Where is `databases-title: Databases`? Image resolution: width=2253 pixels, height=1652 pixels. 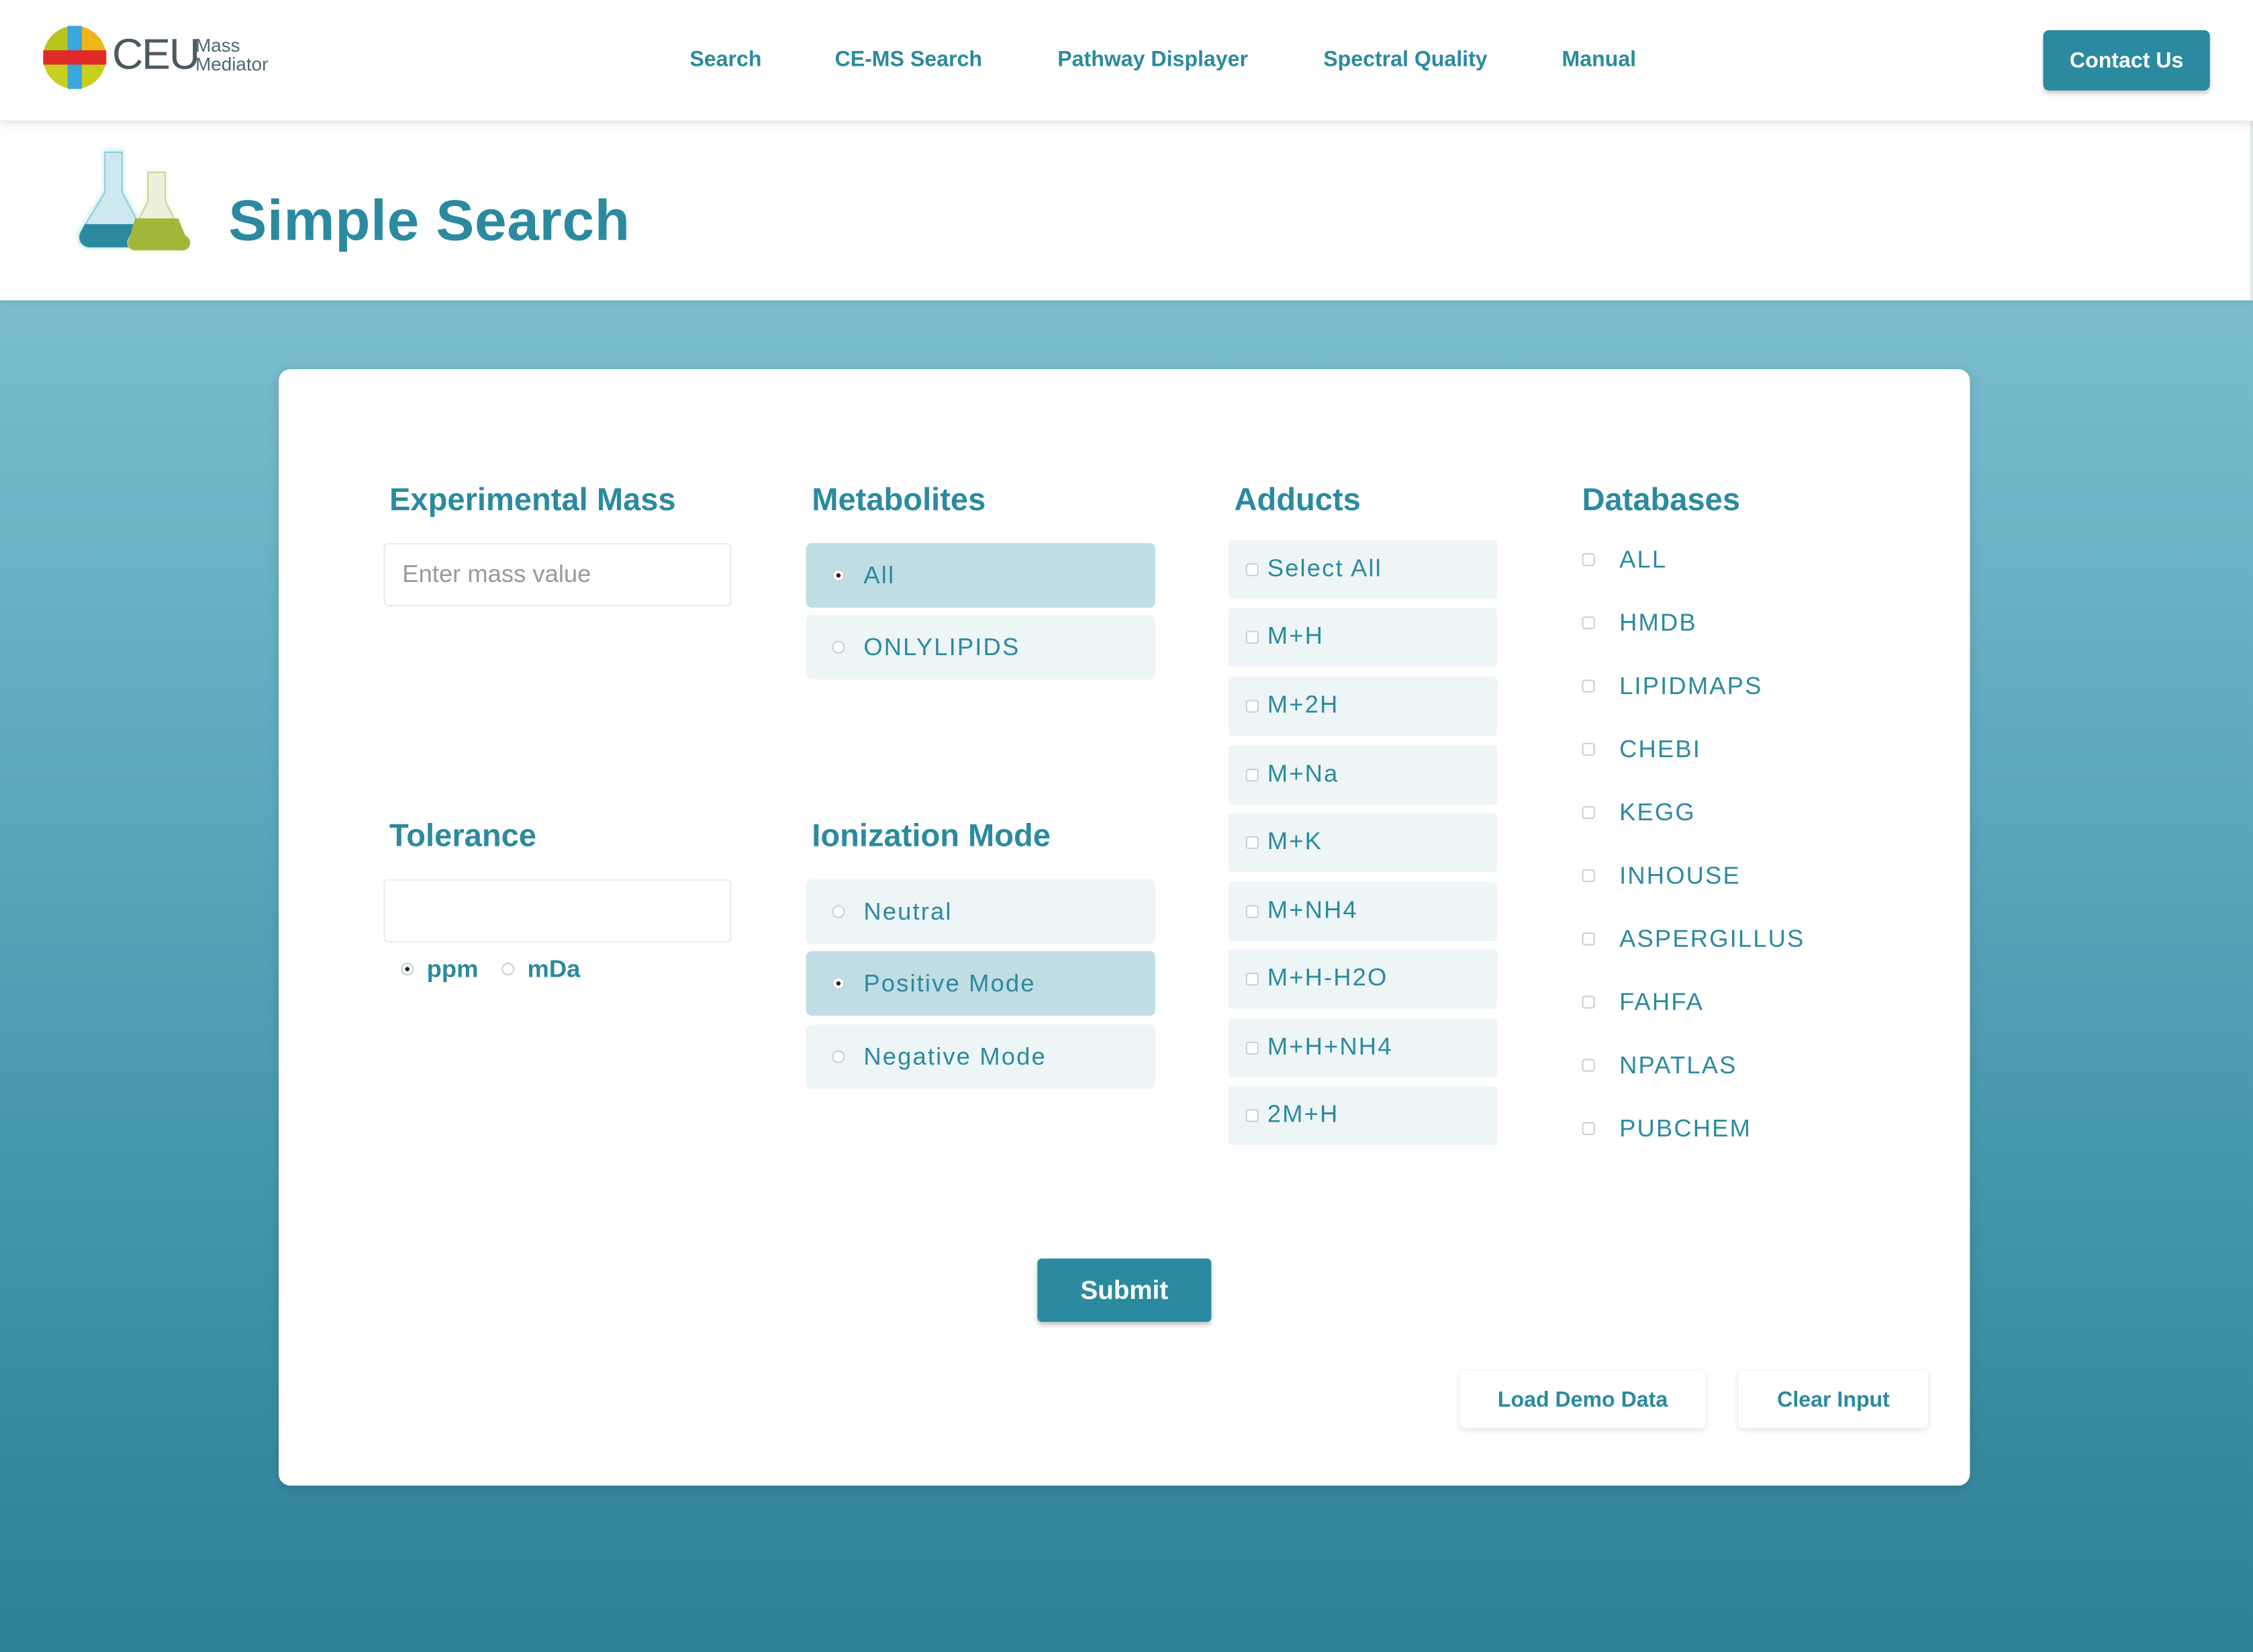
databases-title: Databases is located at coordinates (1661, 499).